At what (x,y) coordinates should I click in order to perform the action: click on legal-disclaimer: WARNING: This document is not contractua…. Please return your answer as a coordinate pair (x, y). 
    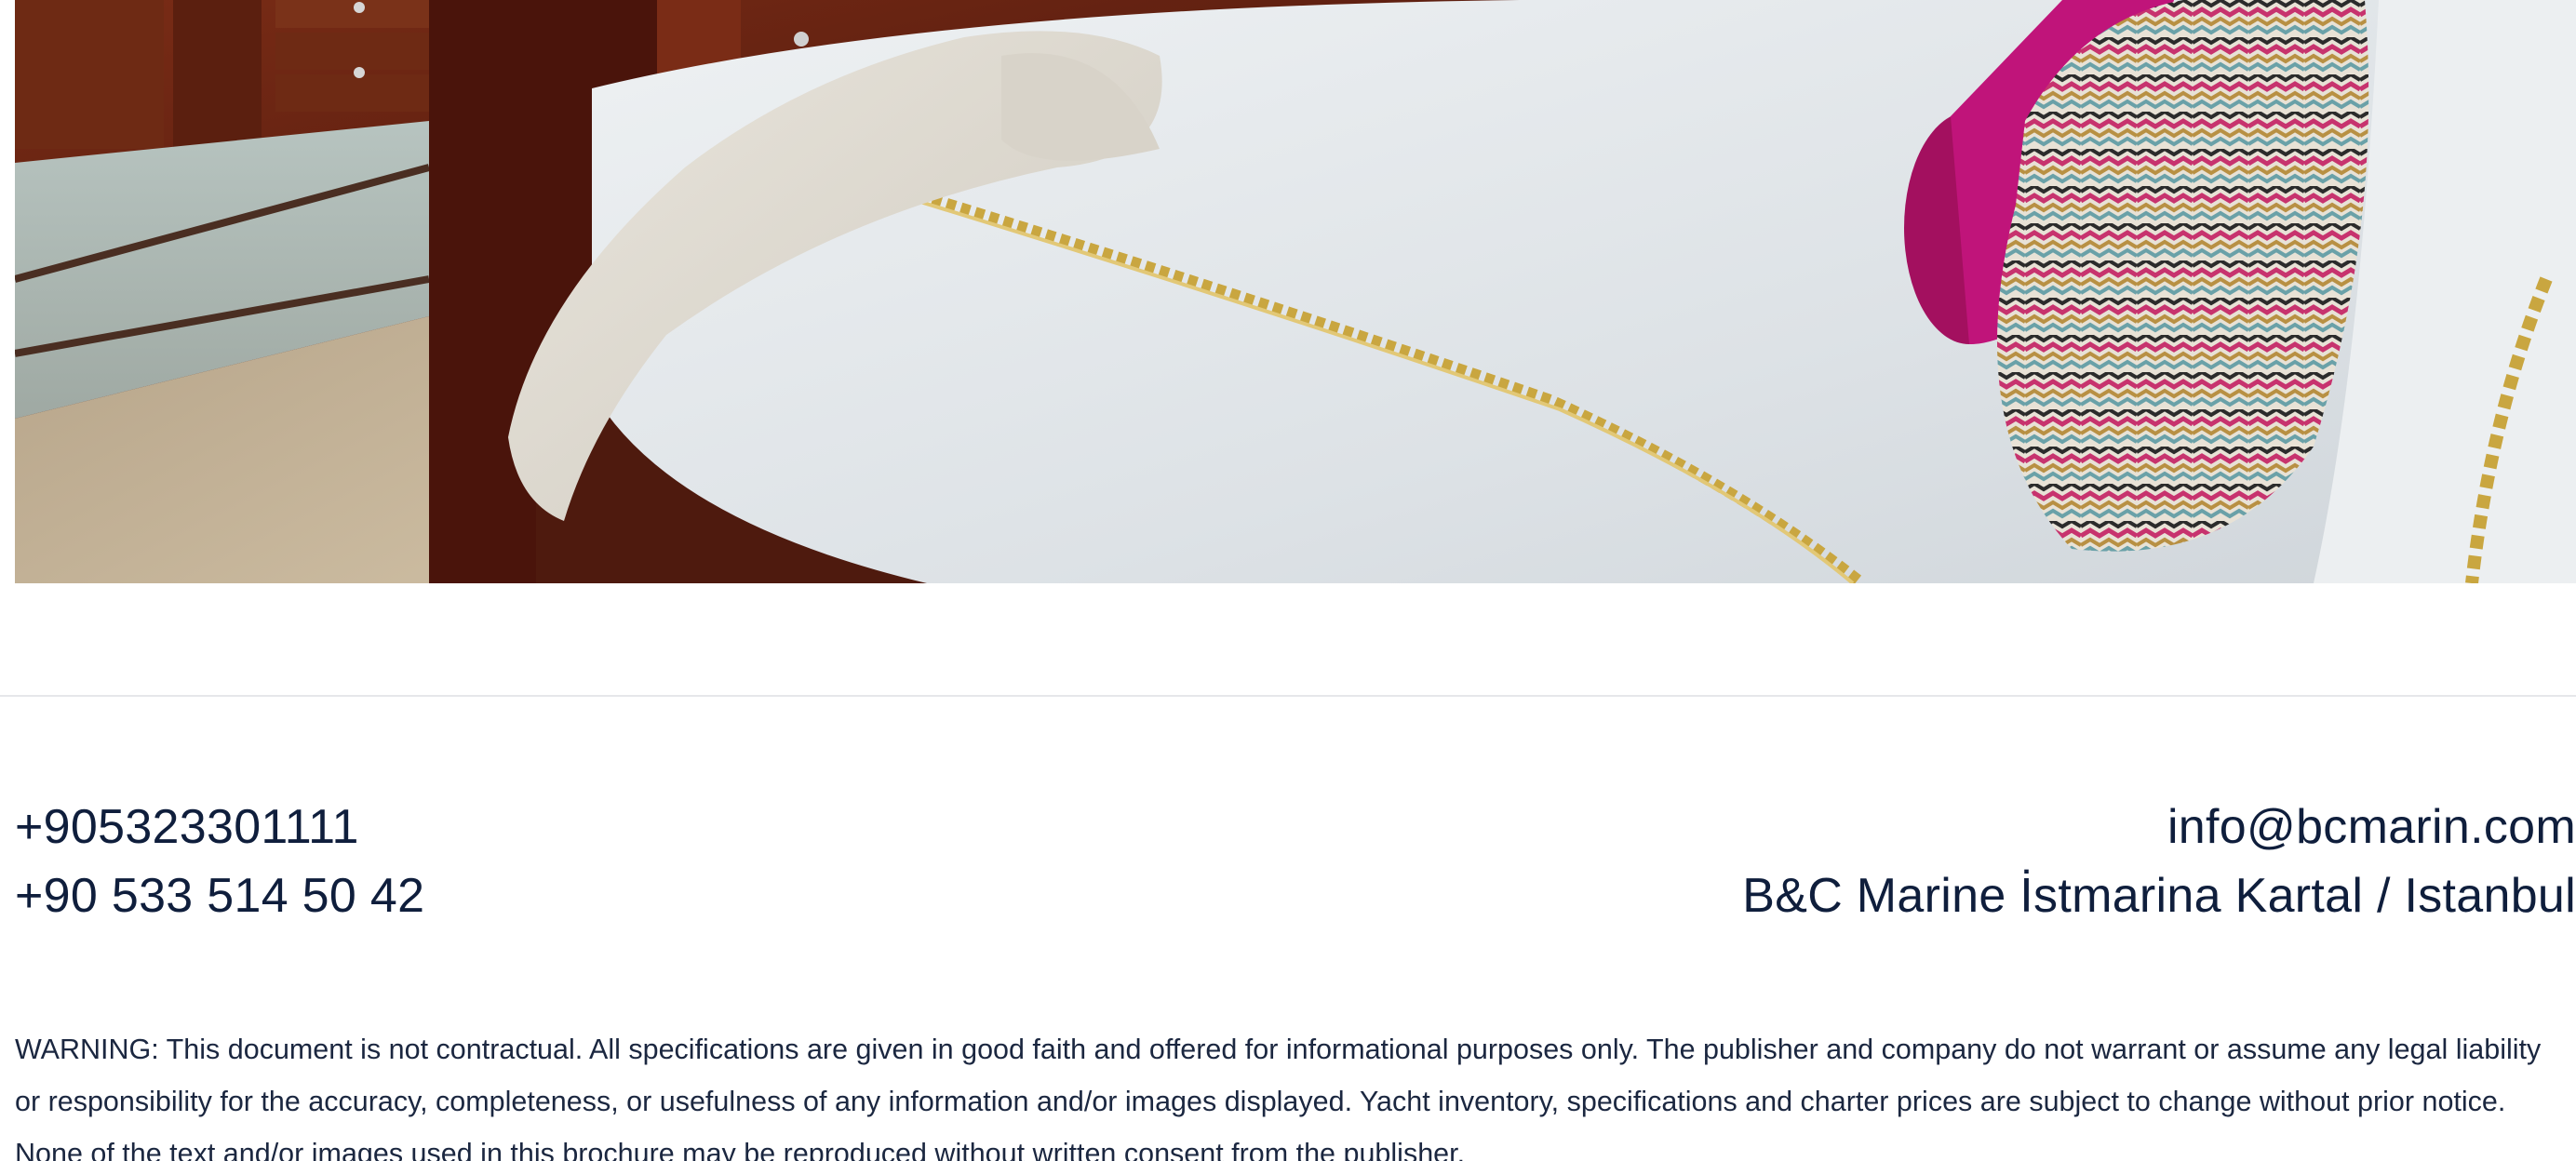
    Looking at the image, I should click on (1278, 1097).